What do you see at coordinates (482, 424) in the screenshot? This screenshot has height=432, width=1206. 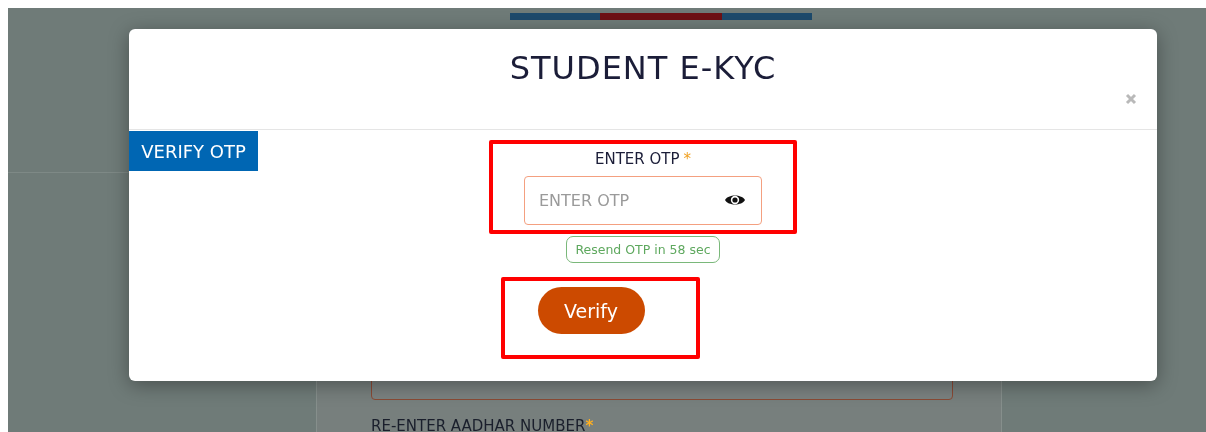 I see `field-label: RE-ENTER AADHAR NUMBER*` at bounding box center [482, 424].